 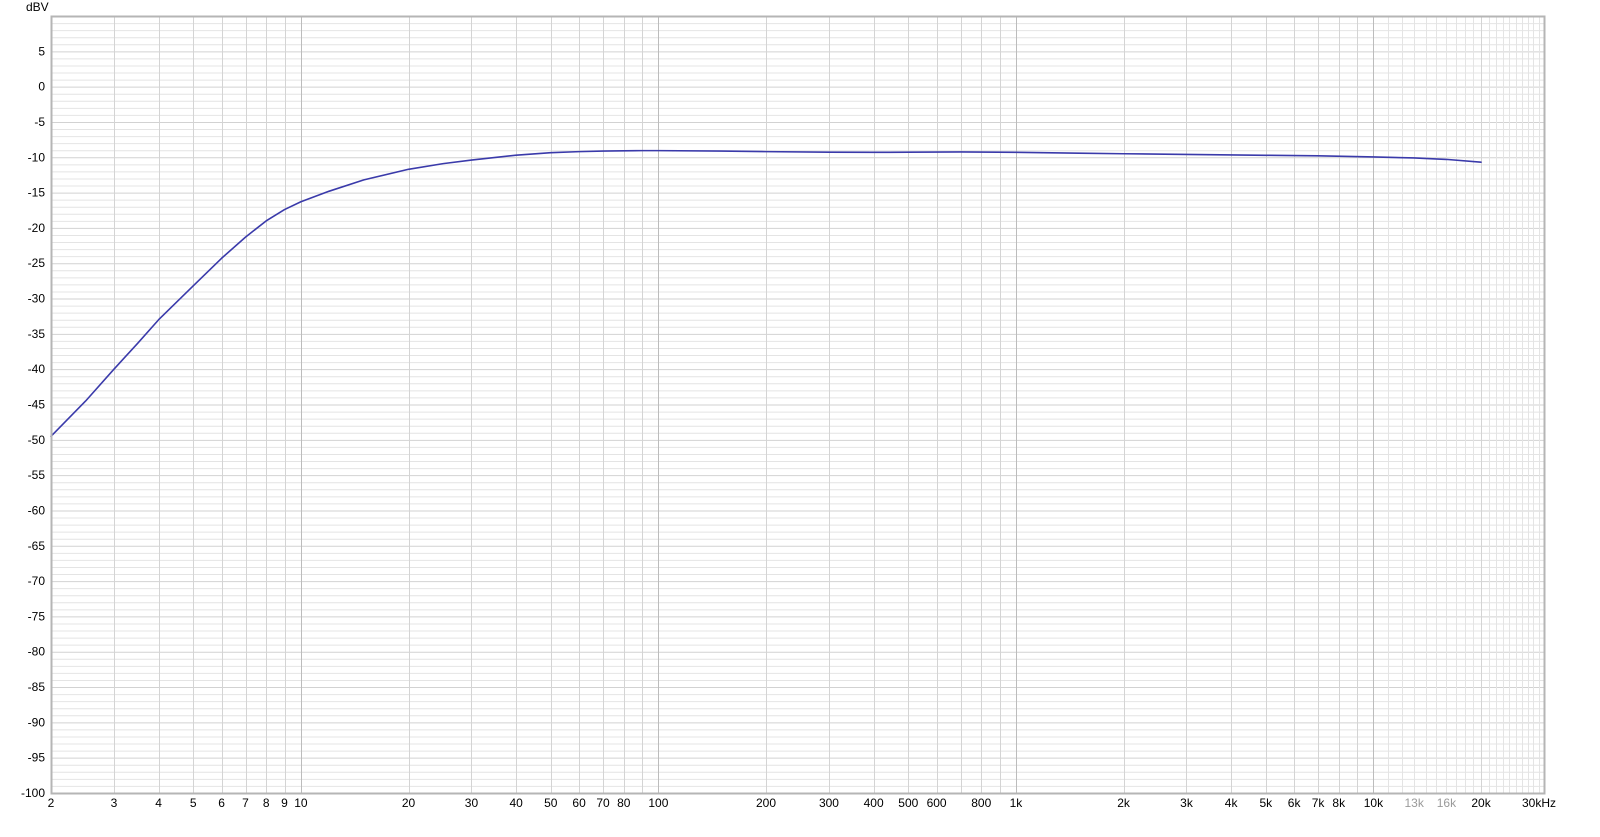 I want to click on x-tick-label: 800, so click(x=981, y=803).